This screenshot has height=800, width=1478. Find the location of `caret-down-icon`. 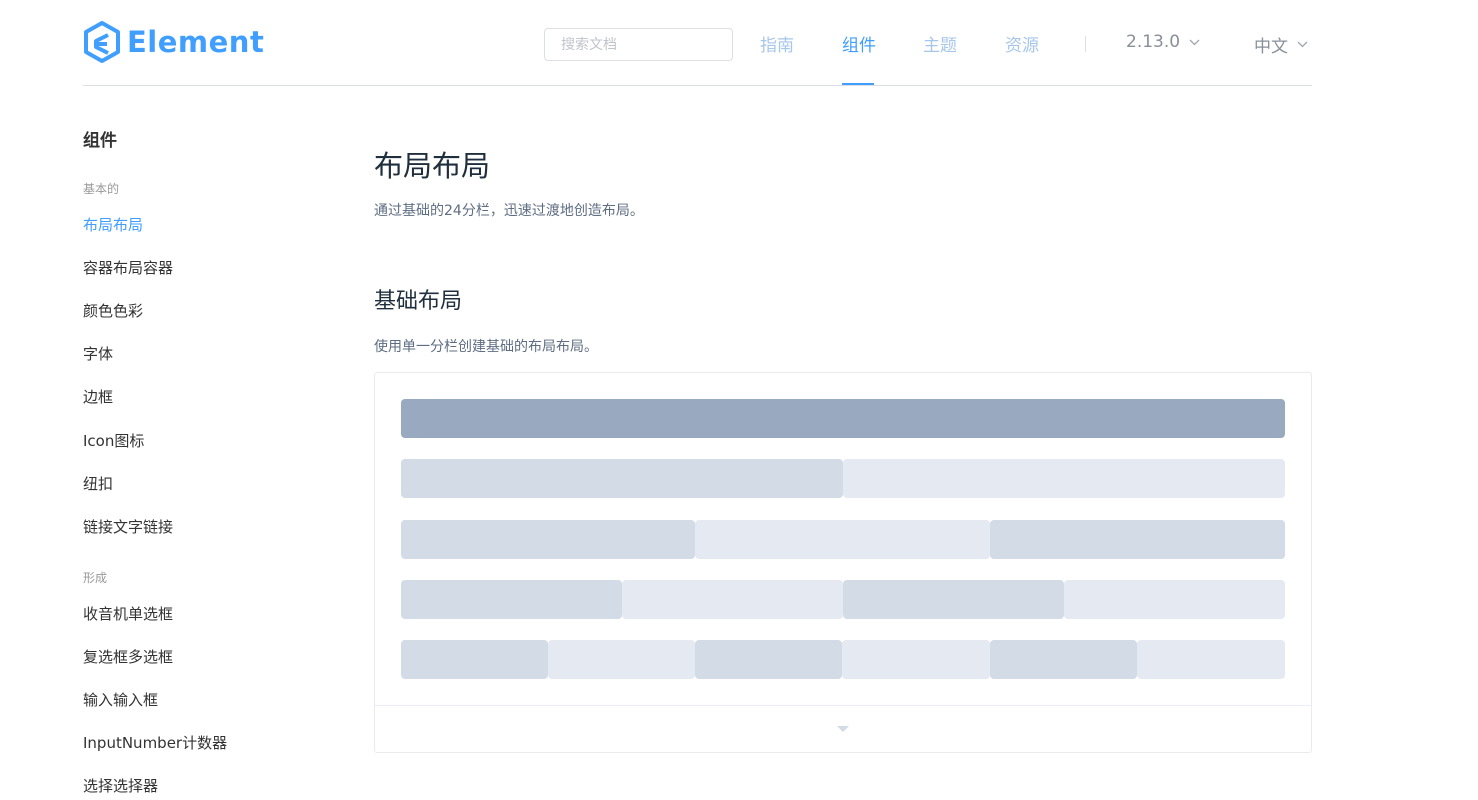

caret-down-icon is located at coordinates (843, 728).